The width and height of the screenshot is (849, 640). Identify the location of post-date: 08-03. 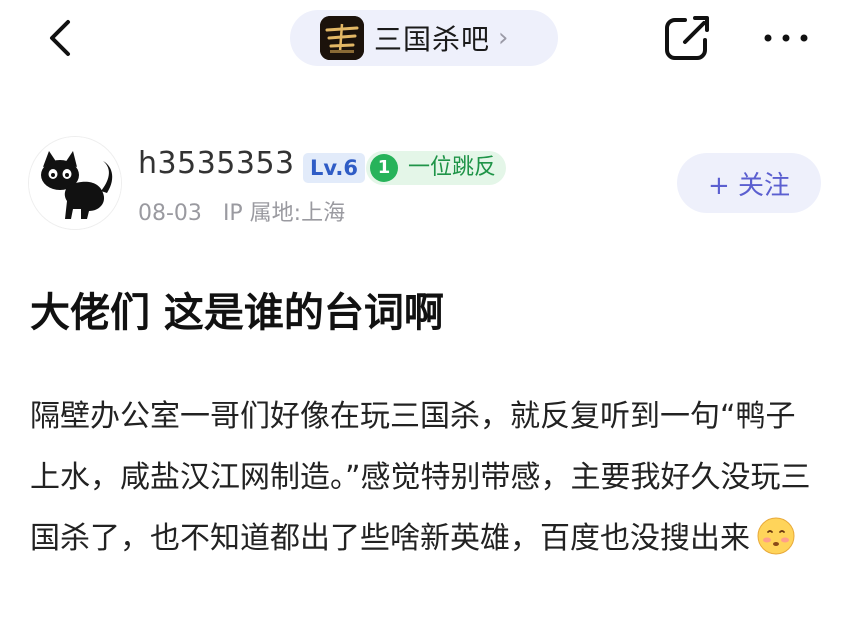
(170, 213).